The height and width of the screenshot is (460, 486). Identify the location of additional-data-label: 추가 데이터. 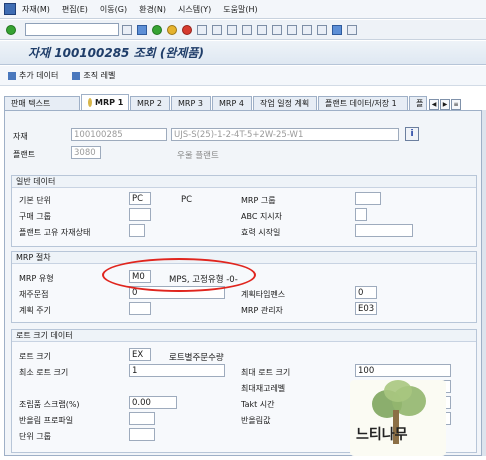
(39, 75).